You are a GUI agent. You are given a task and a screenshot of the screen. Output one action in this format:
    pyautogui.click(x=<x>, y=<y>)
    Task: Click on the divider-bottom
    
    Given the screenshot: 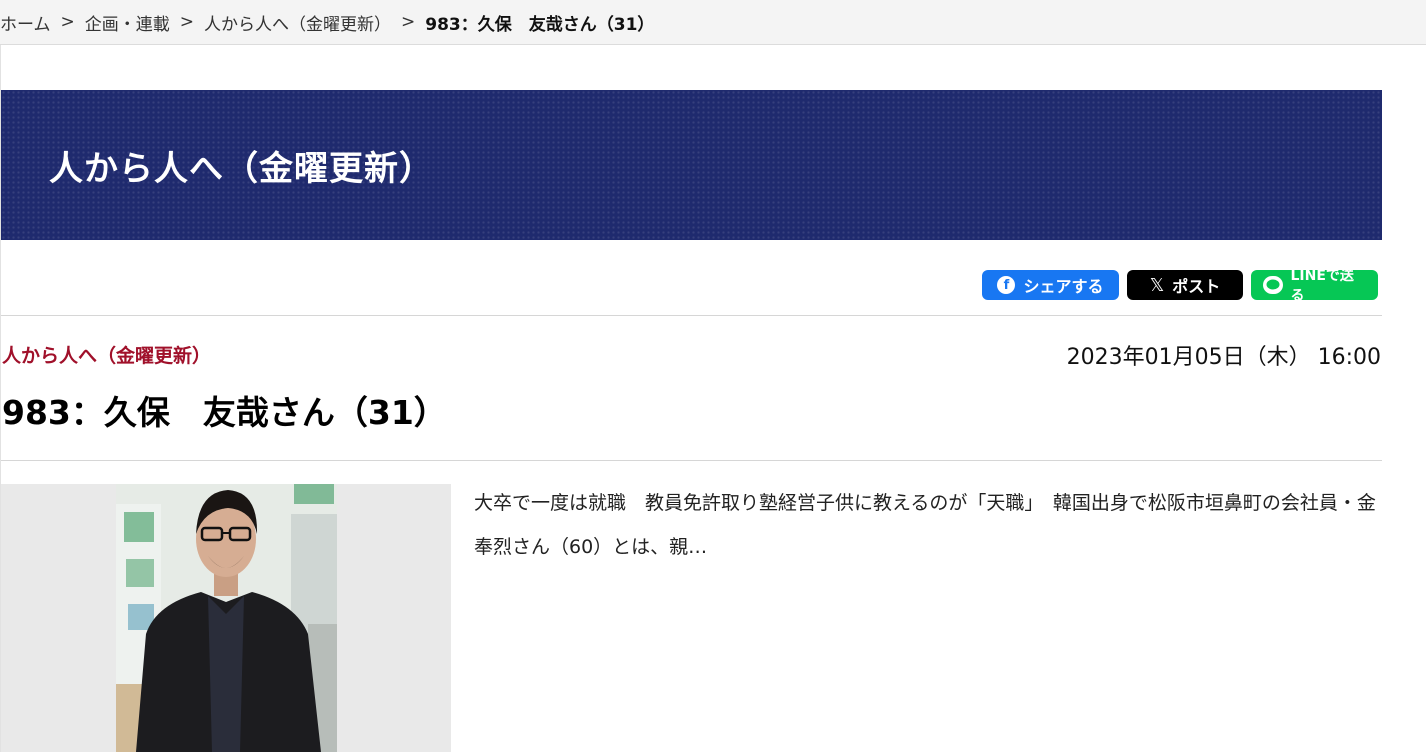 What is the action you would take?
    pyautogui.click(x=691, y=460)
    